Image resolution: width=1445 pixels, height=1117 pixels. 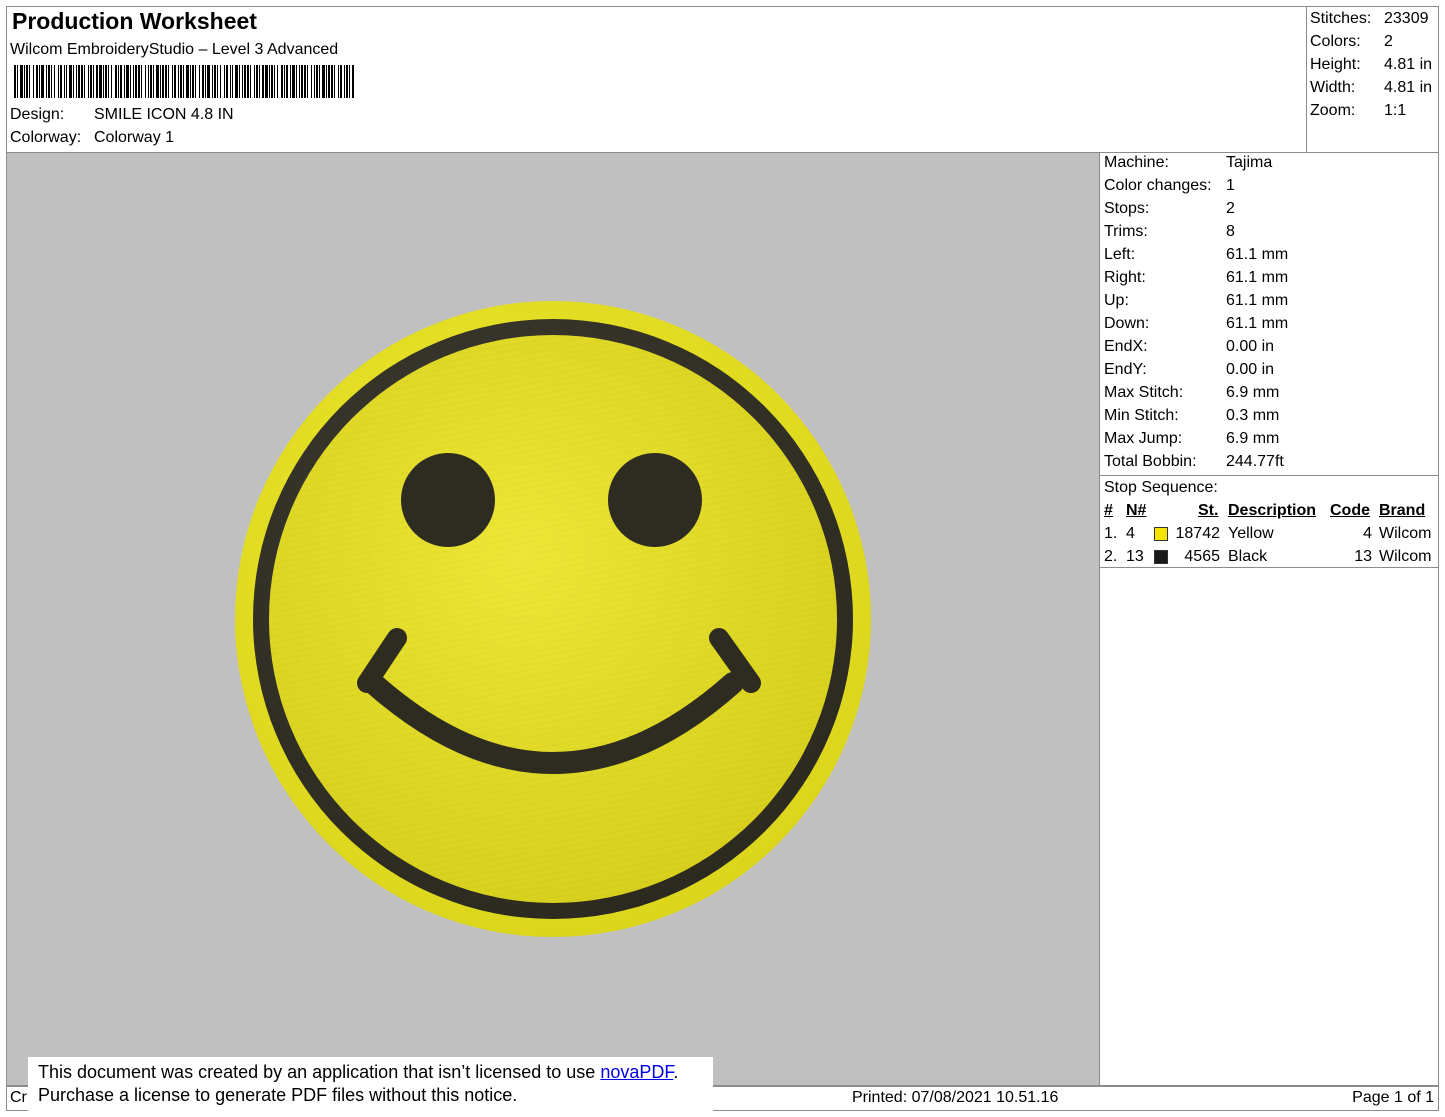 What do you see at coordinates (1253, 415) in the screenshot?
I see `info-value: 0.3 mm` at bounding box center [1253, 415].